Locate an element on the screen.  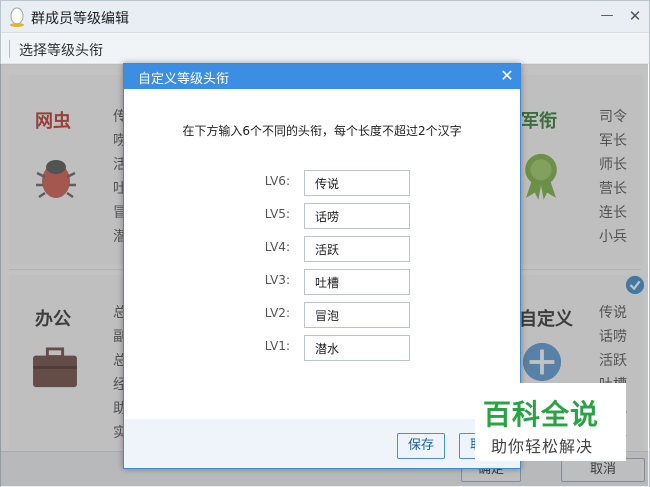
level-input-lv1 is located at coordinates (357, 348).